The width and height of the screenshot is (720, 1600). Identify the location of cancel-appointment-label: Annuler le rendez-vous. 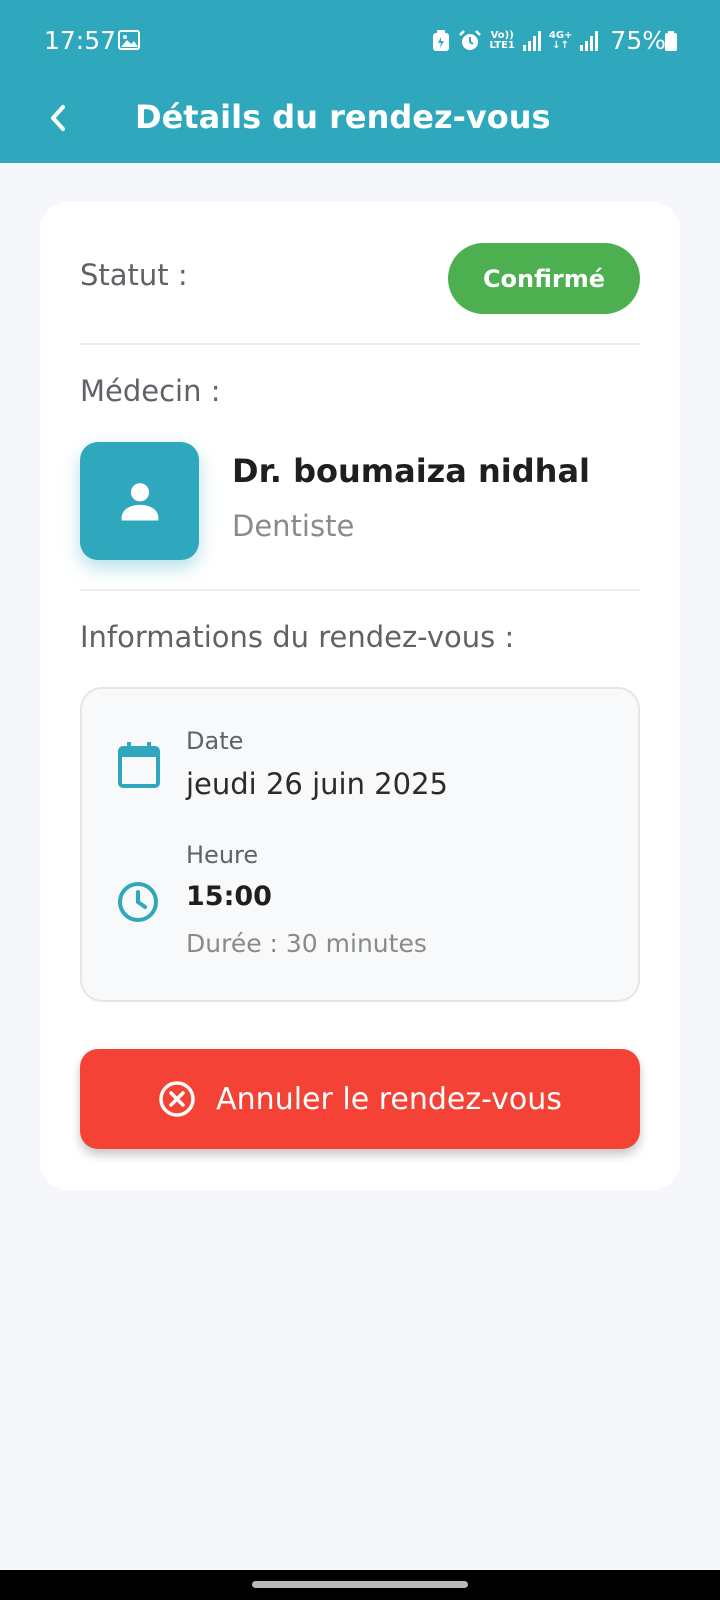
(389, 1099).